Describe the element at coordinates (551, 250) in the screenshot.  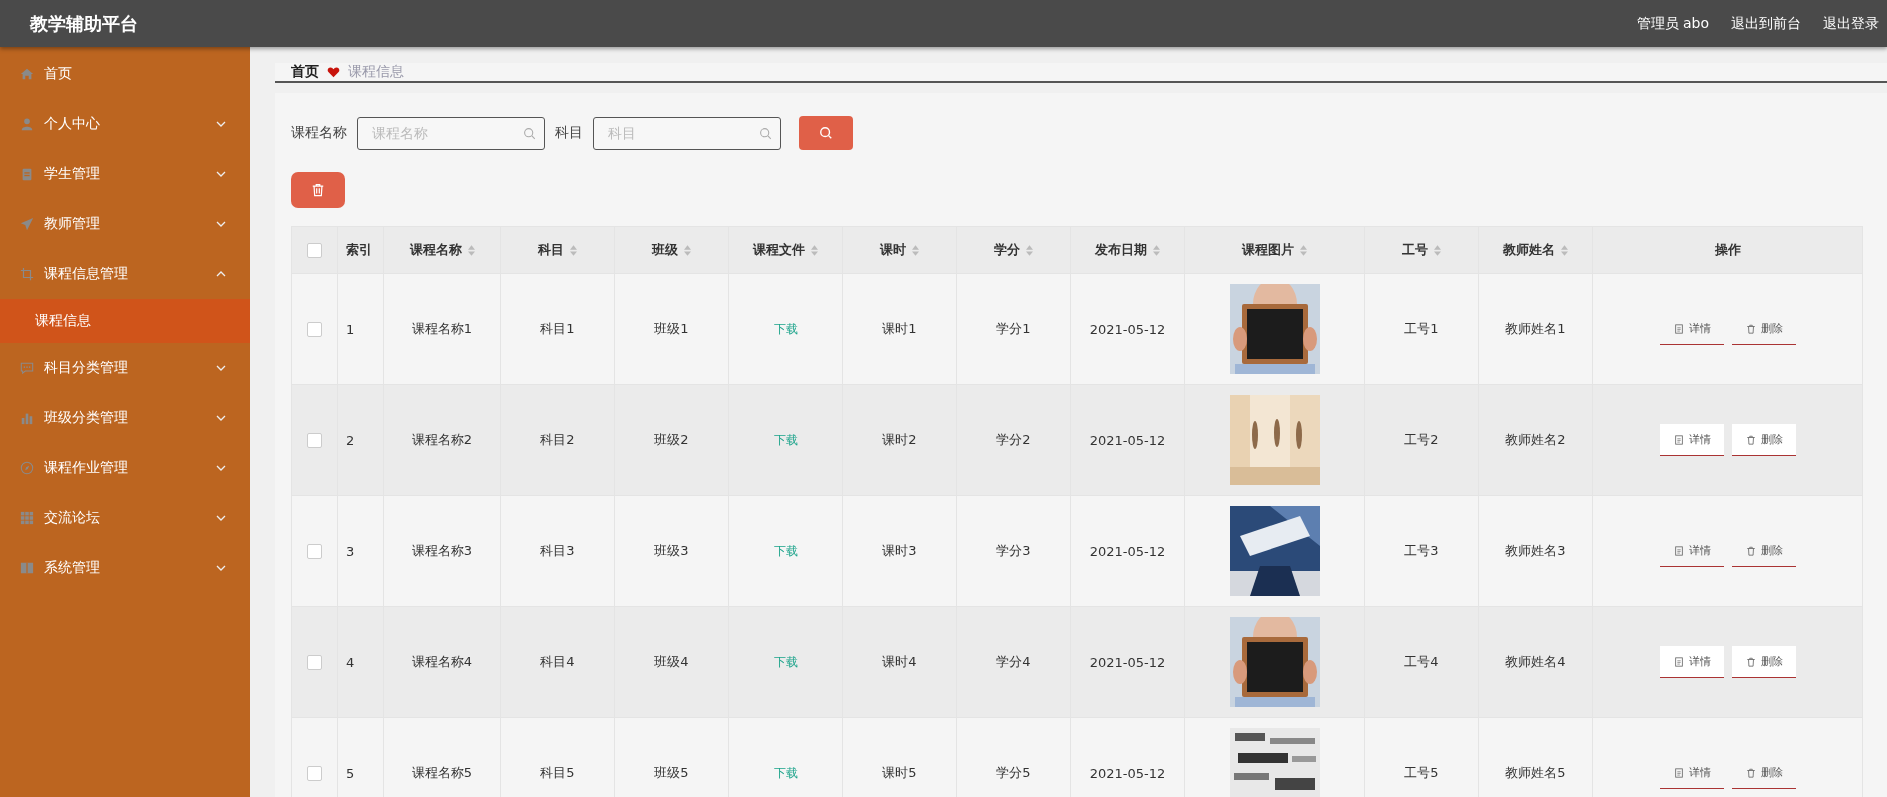
I see `column-header: 科目` at that location.